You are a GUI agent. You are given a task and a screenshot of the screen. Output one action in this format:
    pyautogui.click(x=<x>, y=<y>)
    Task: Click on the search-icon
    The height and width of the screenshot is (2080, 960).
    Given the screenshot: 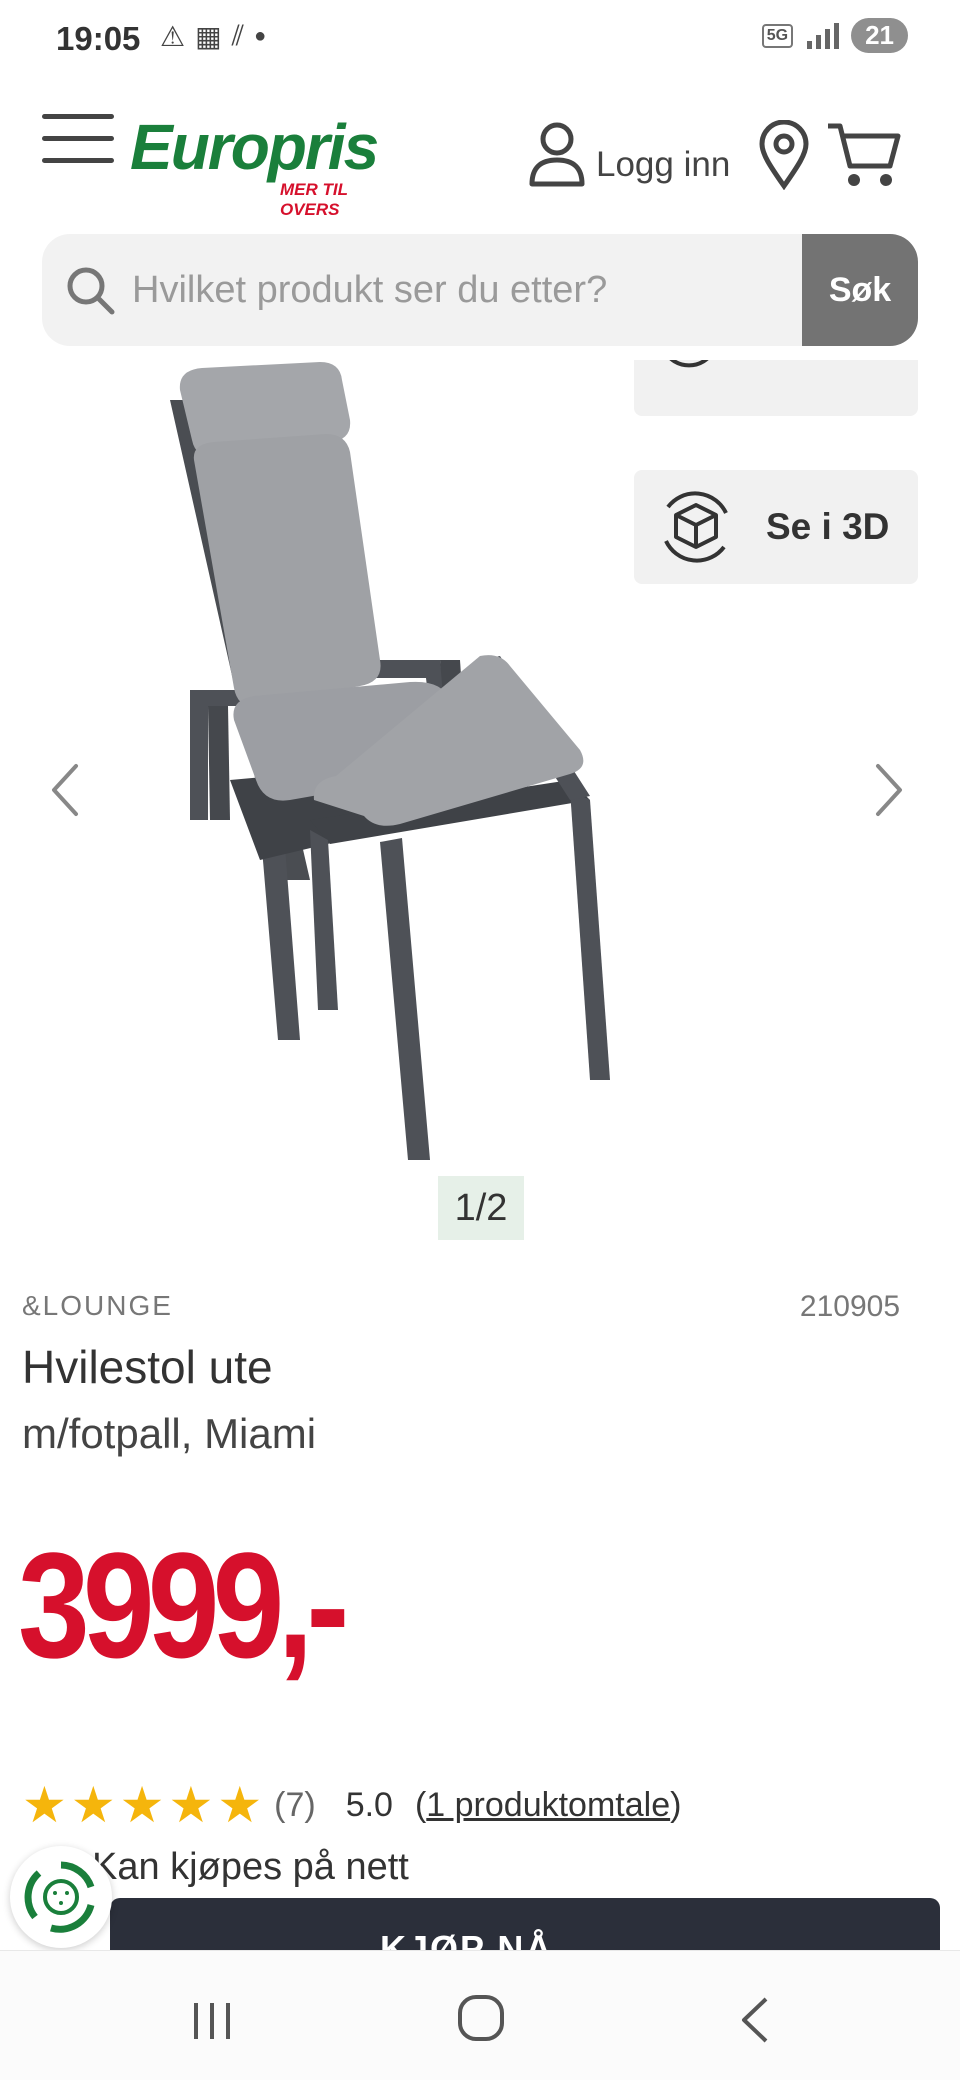 What is the action you would take?
    pyautogui.click(x=91, y=291)
    